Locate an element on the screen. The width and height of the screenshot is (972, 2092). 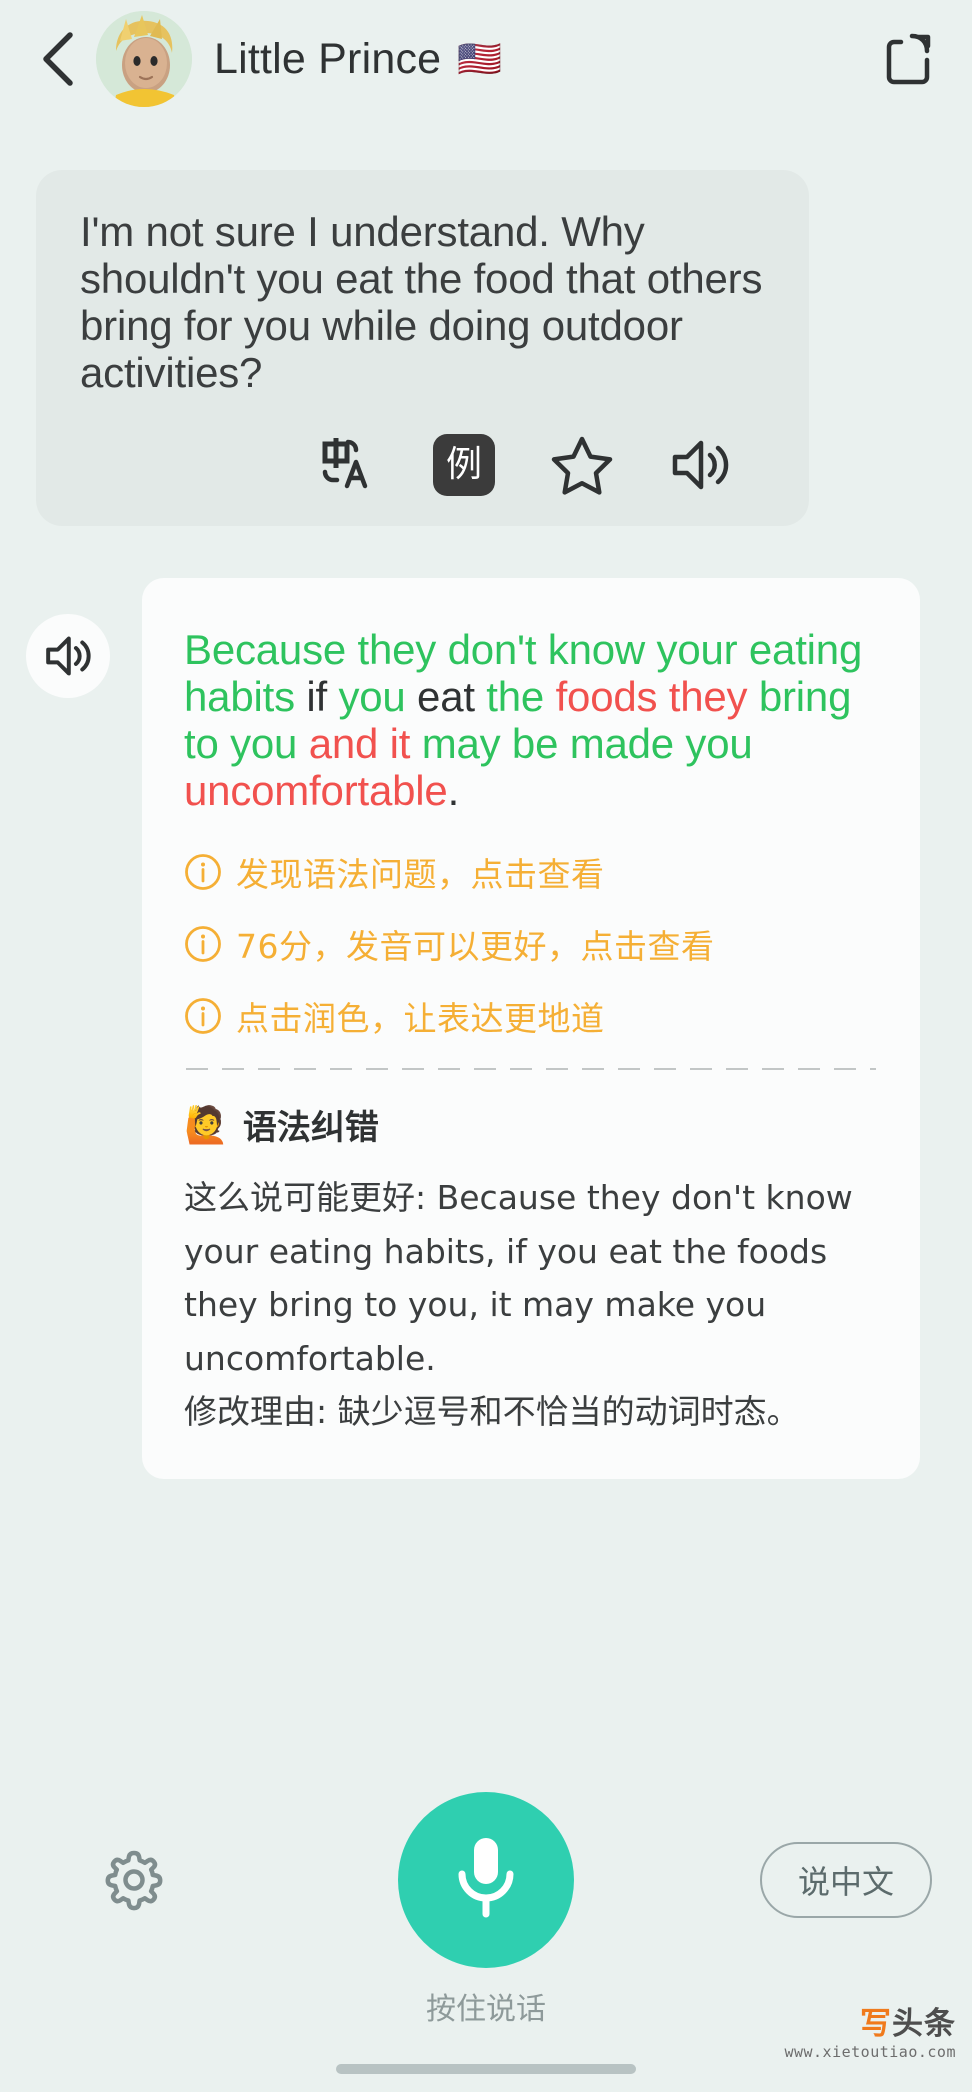
grammar-reason-text: 修改理由: 缺少逗号和不恰当的动词时态。 is located at coordinates (492, 1412).